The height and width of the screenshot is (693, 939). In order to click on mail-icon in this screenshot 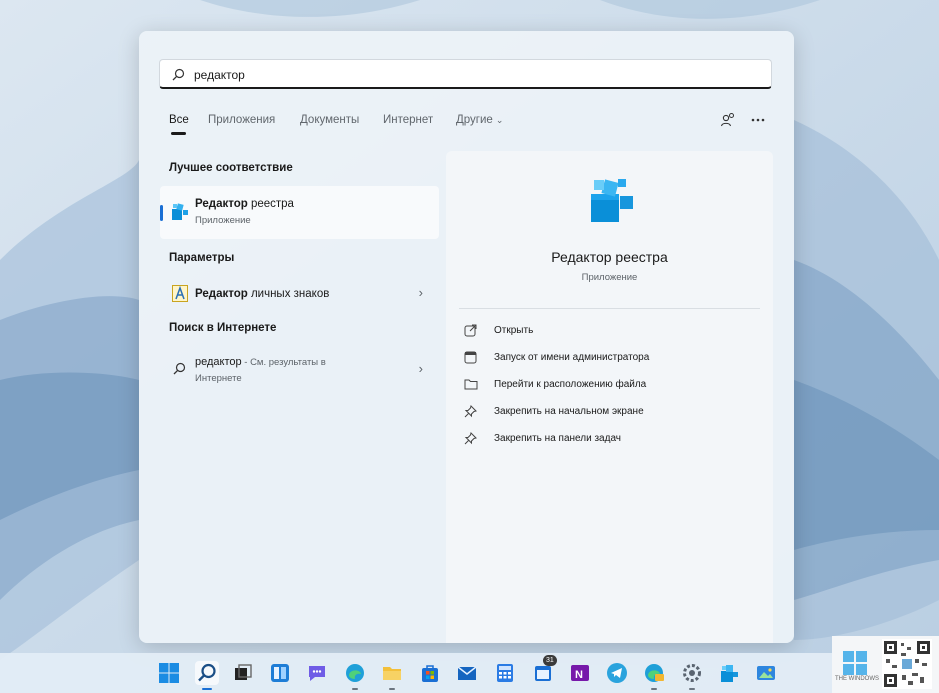, I will do `click(467, 673)`.